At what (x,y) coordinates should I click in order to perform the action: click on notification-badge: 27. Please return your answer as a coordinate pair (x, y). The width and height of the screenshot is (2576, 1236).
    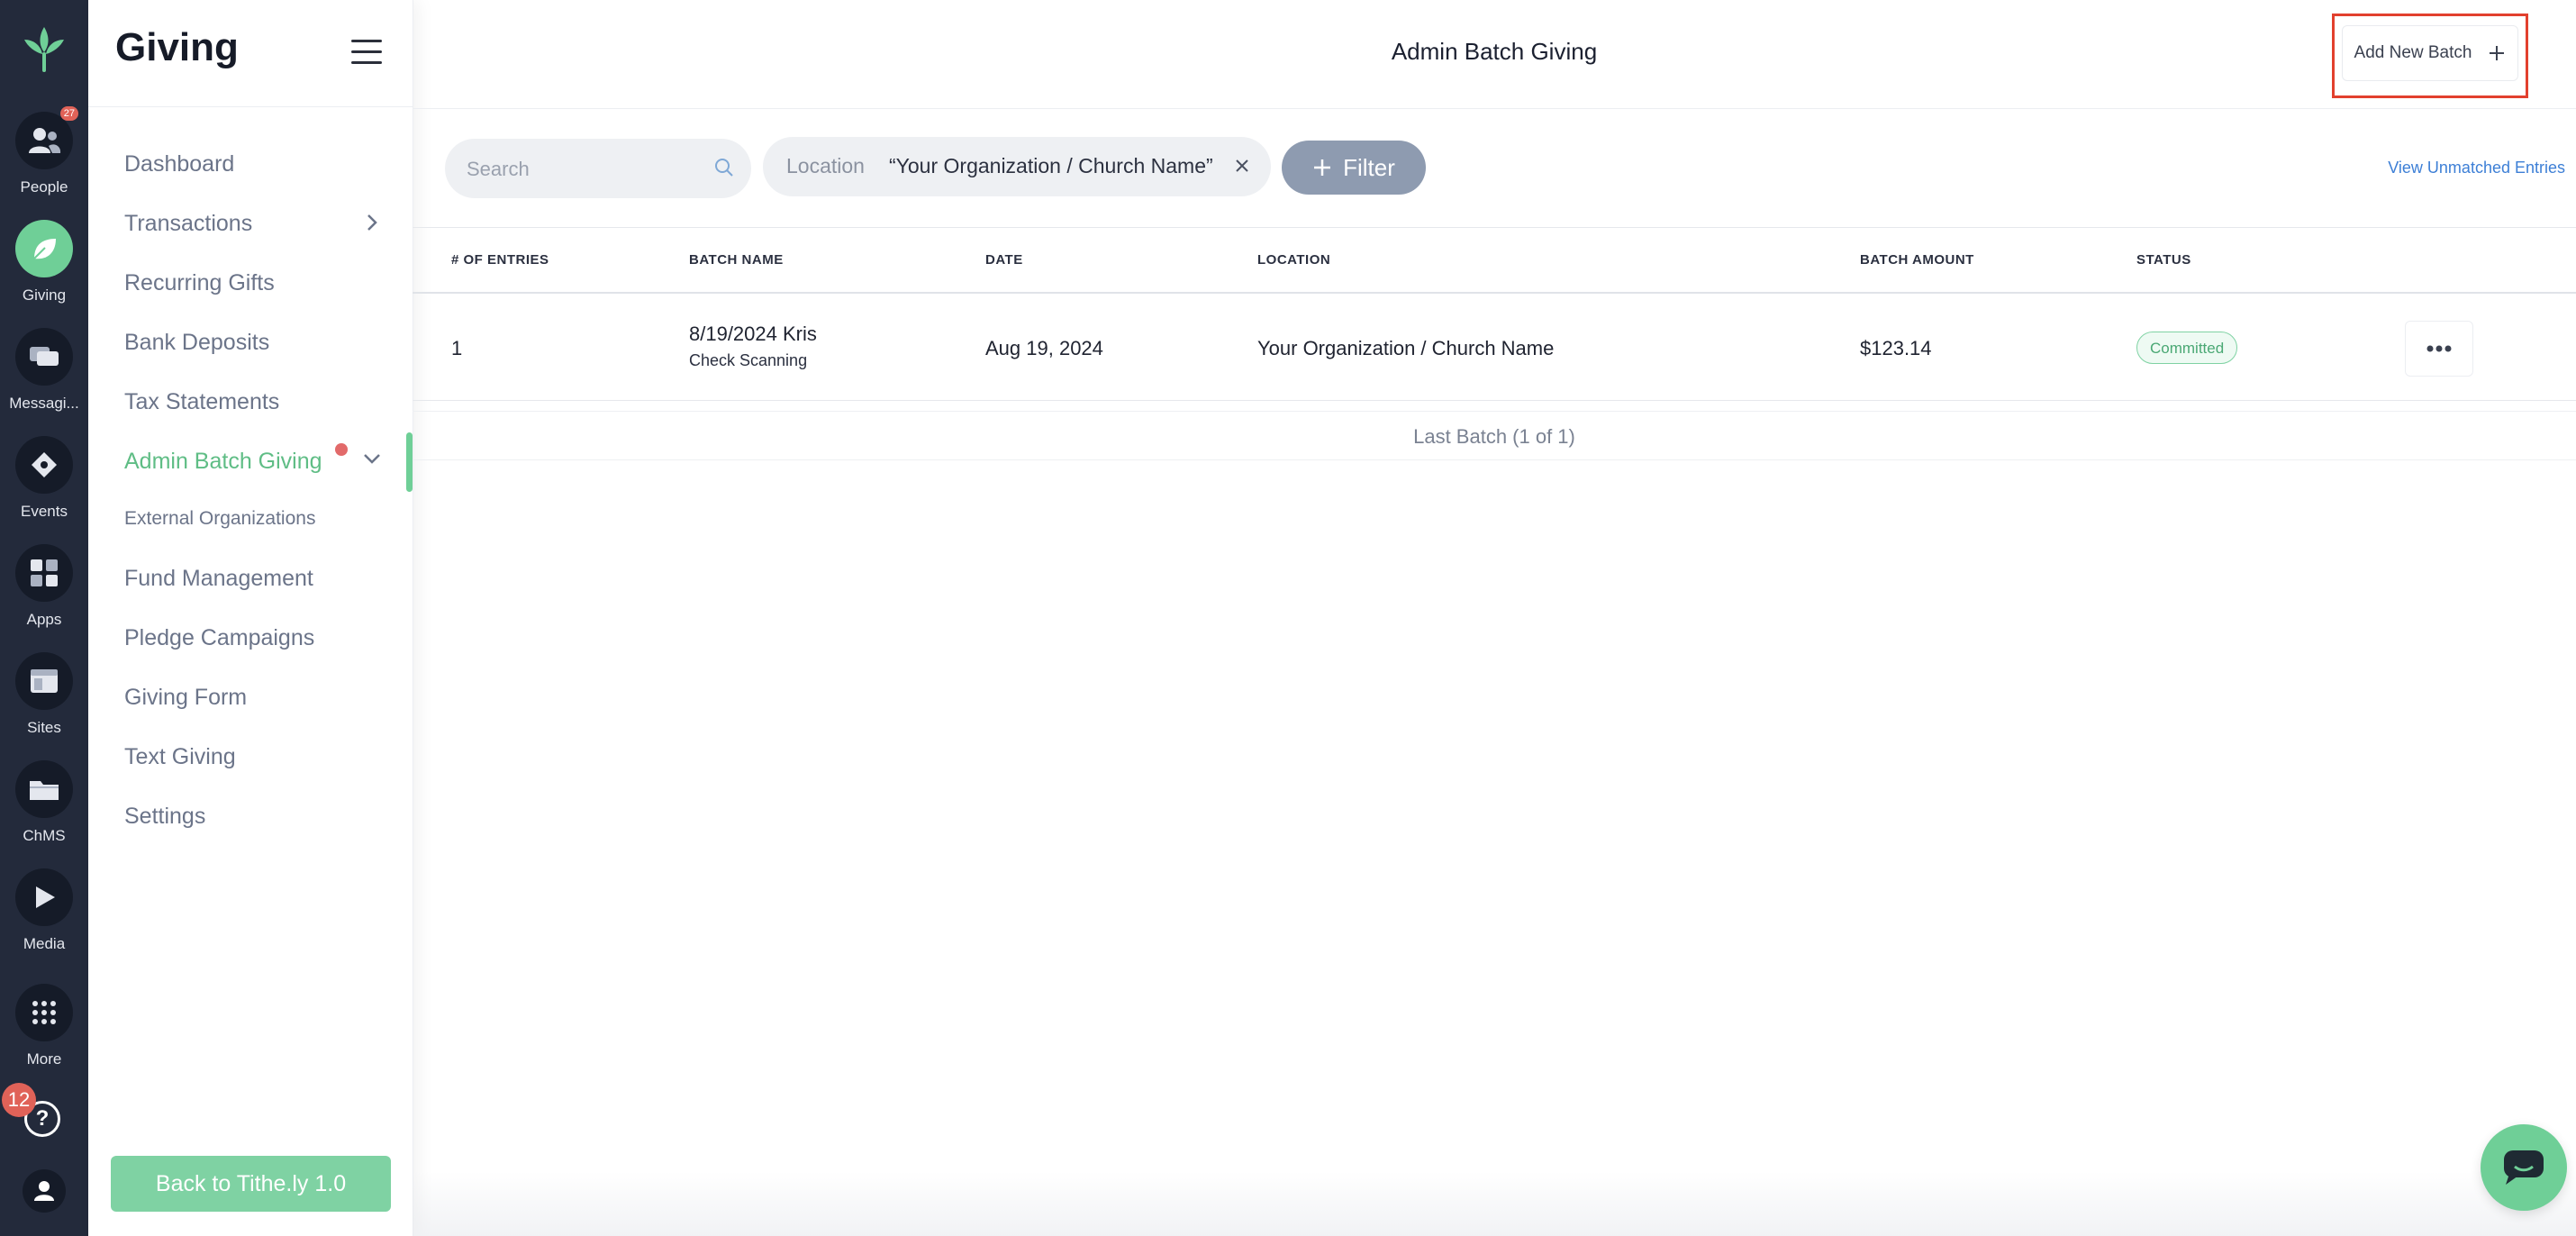
    Looking at the image, I should click on (68, 113).